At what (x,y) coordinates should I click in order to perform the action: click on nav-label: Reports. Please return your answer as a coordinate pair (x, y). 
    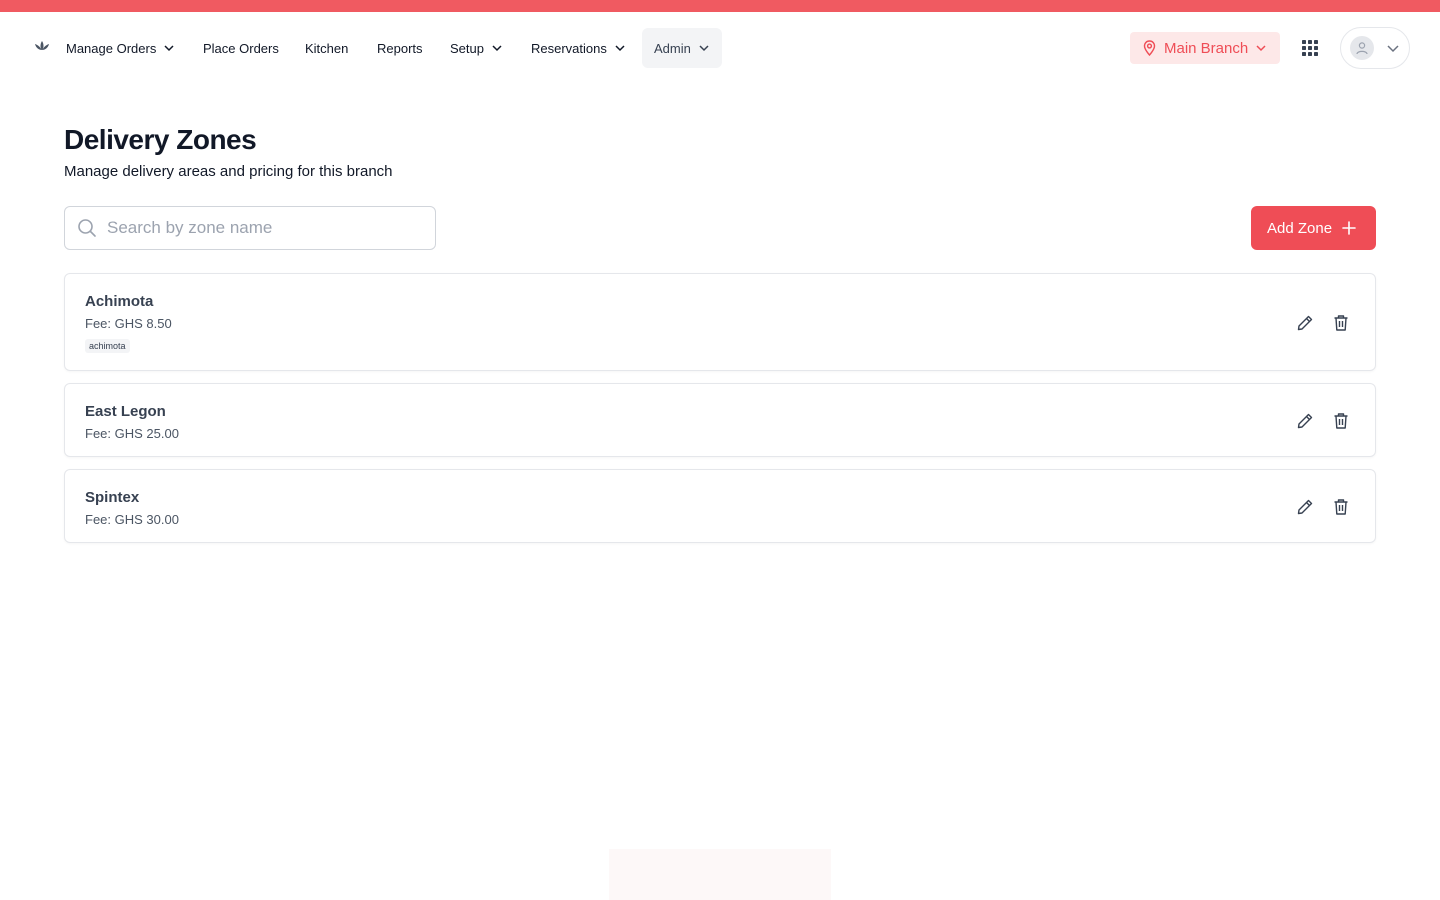
    Looking at the image, I should click on (400, 48).